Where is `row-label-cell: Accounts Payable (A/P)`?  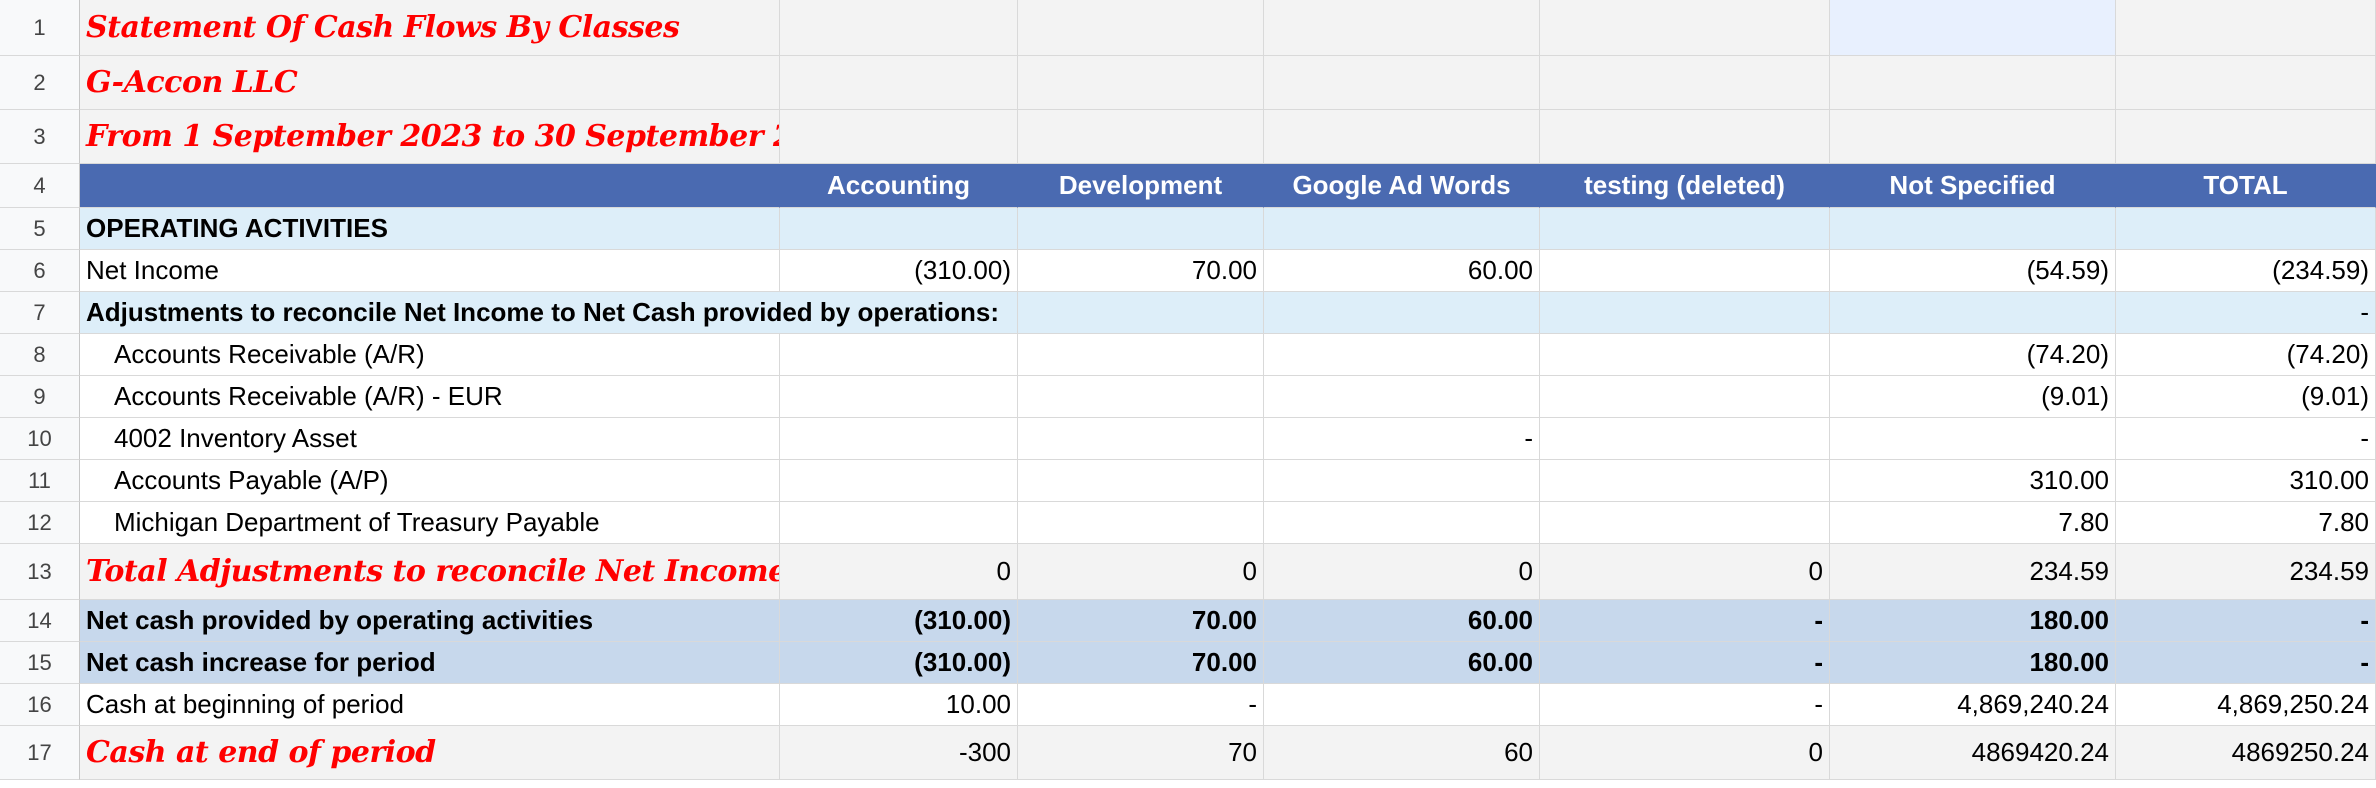
row-label-cell: Accounts Payable (A/P) is located at coordinates (430, 481).